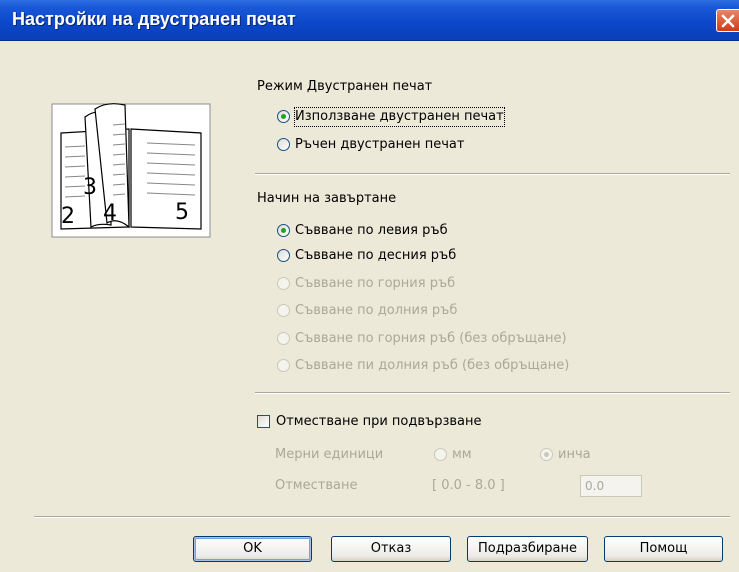 The width and height of the screenshot is (739, 572). Describe the element at coordinates (462, 454) in the screenshot. I see `radio-unit-mm-label: мм` at that location.